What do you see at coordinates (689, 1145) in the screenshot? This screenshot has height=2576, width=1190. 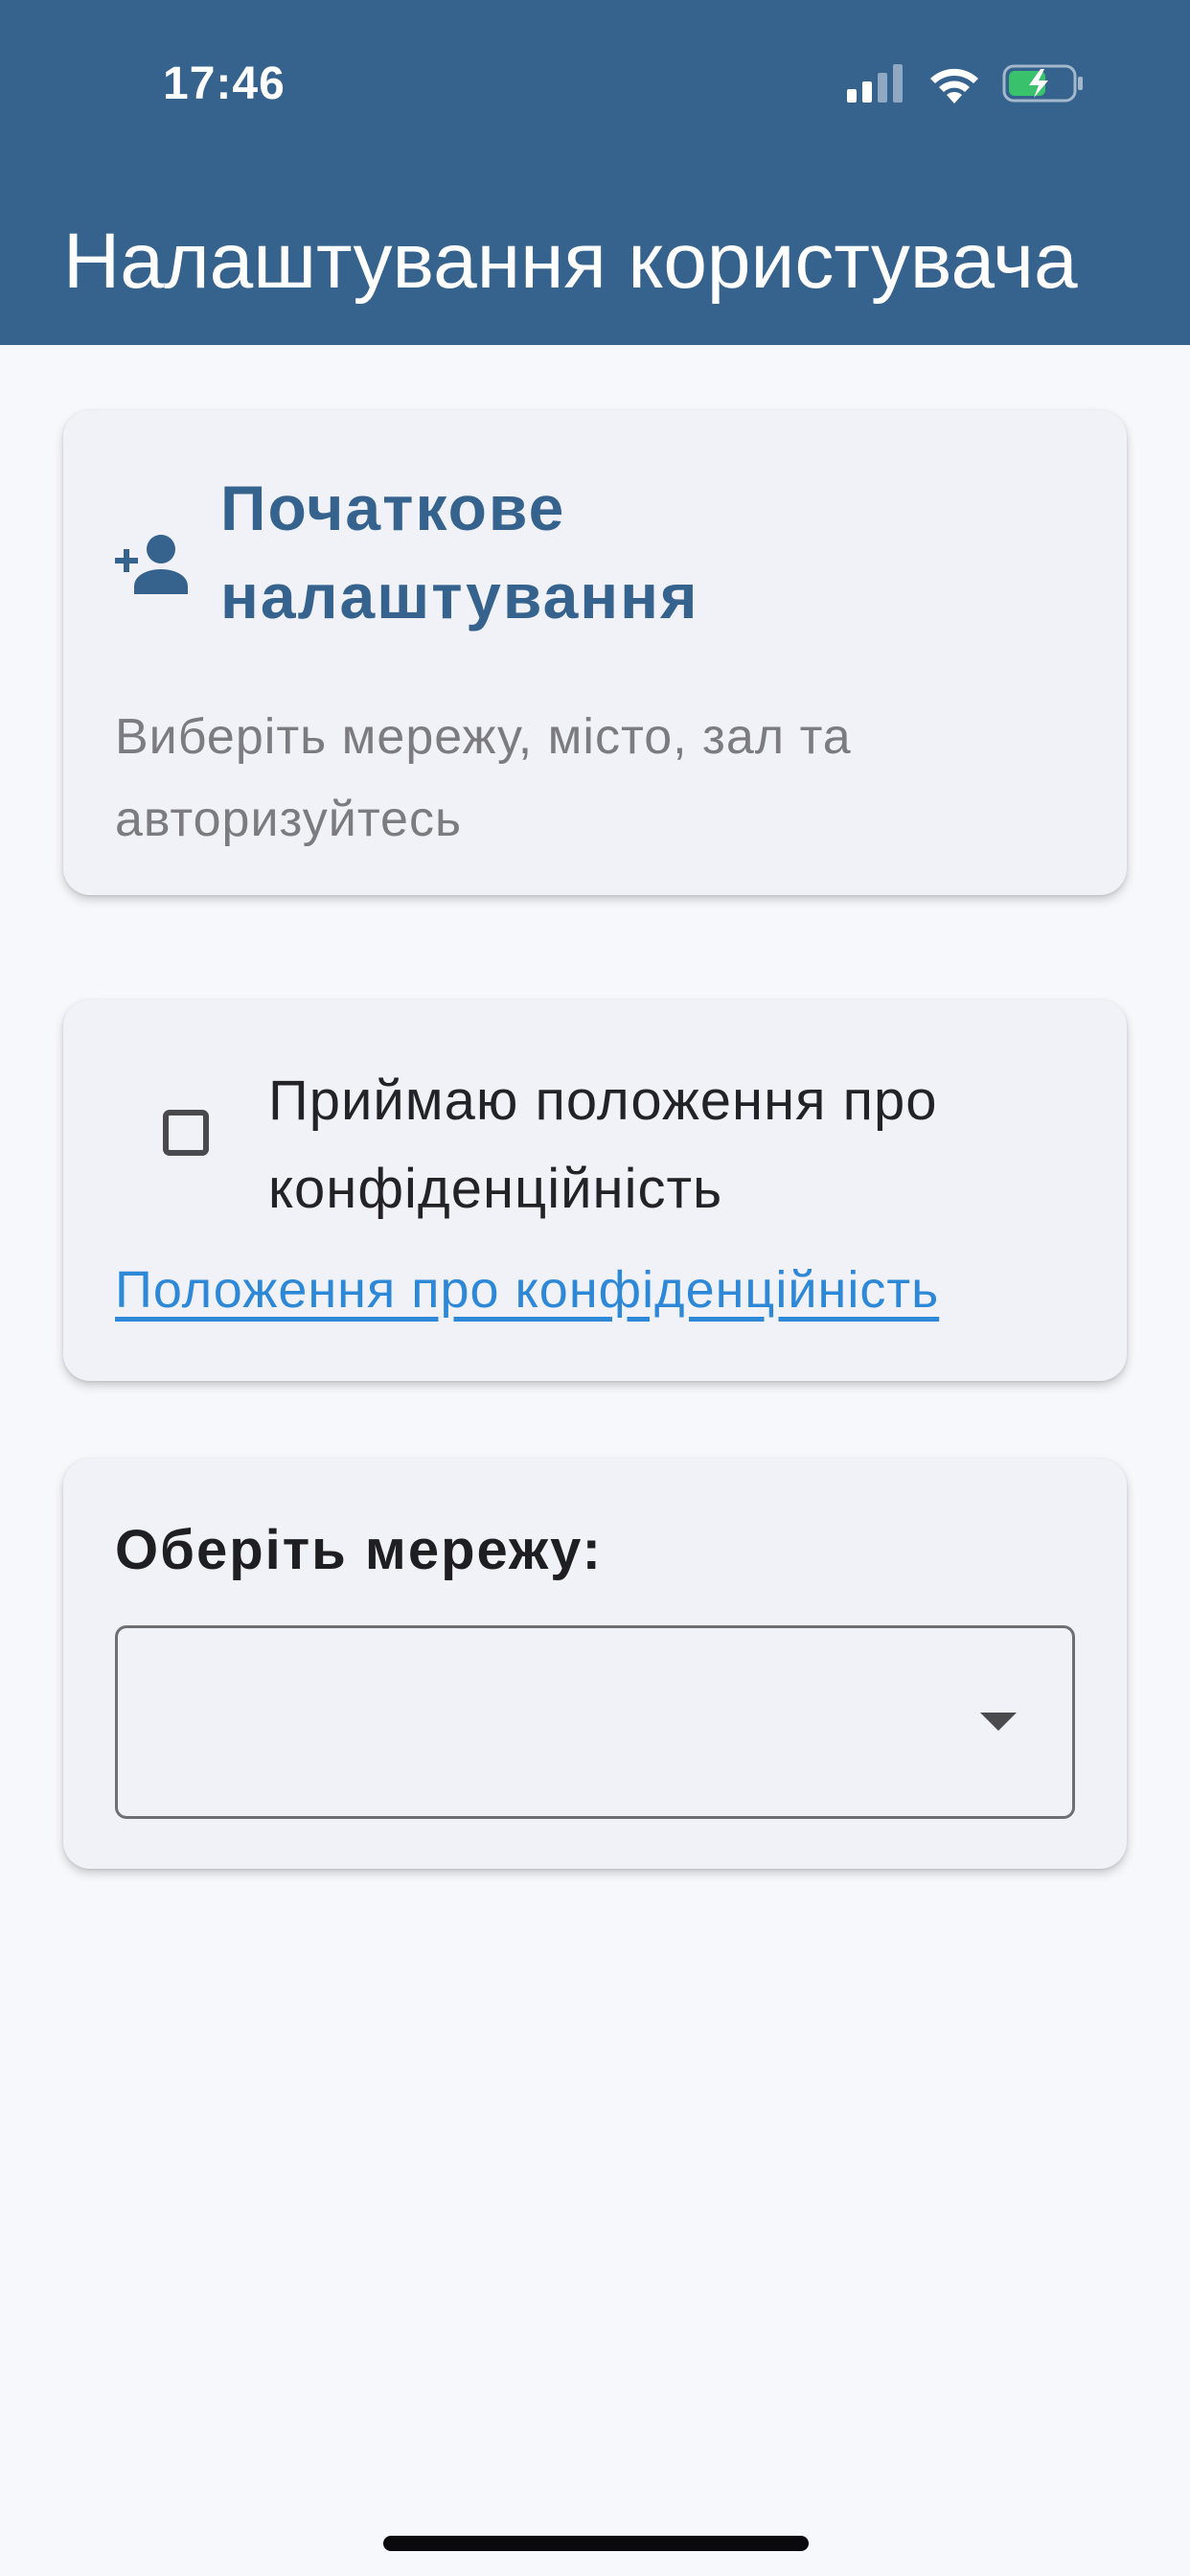 I see `privacy-checkbox-label: Приймаю положення про конфіденційність` at bounding box center [689, 1145].